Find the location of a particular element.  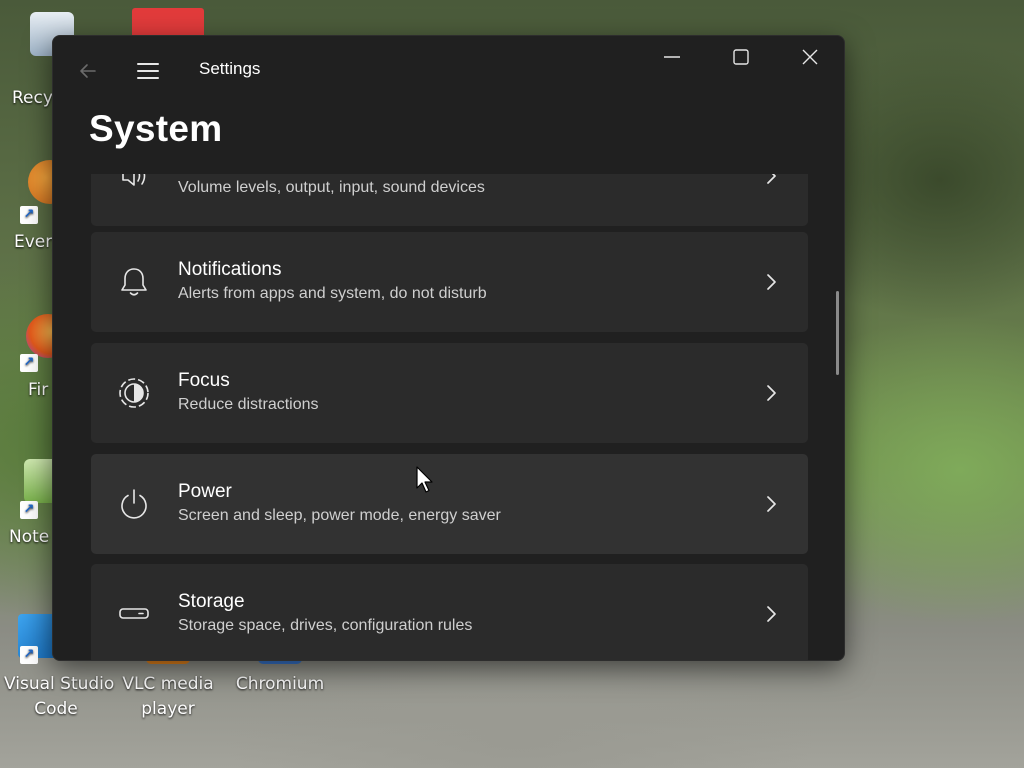

close-icon is located at coordinates (810, 57).